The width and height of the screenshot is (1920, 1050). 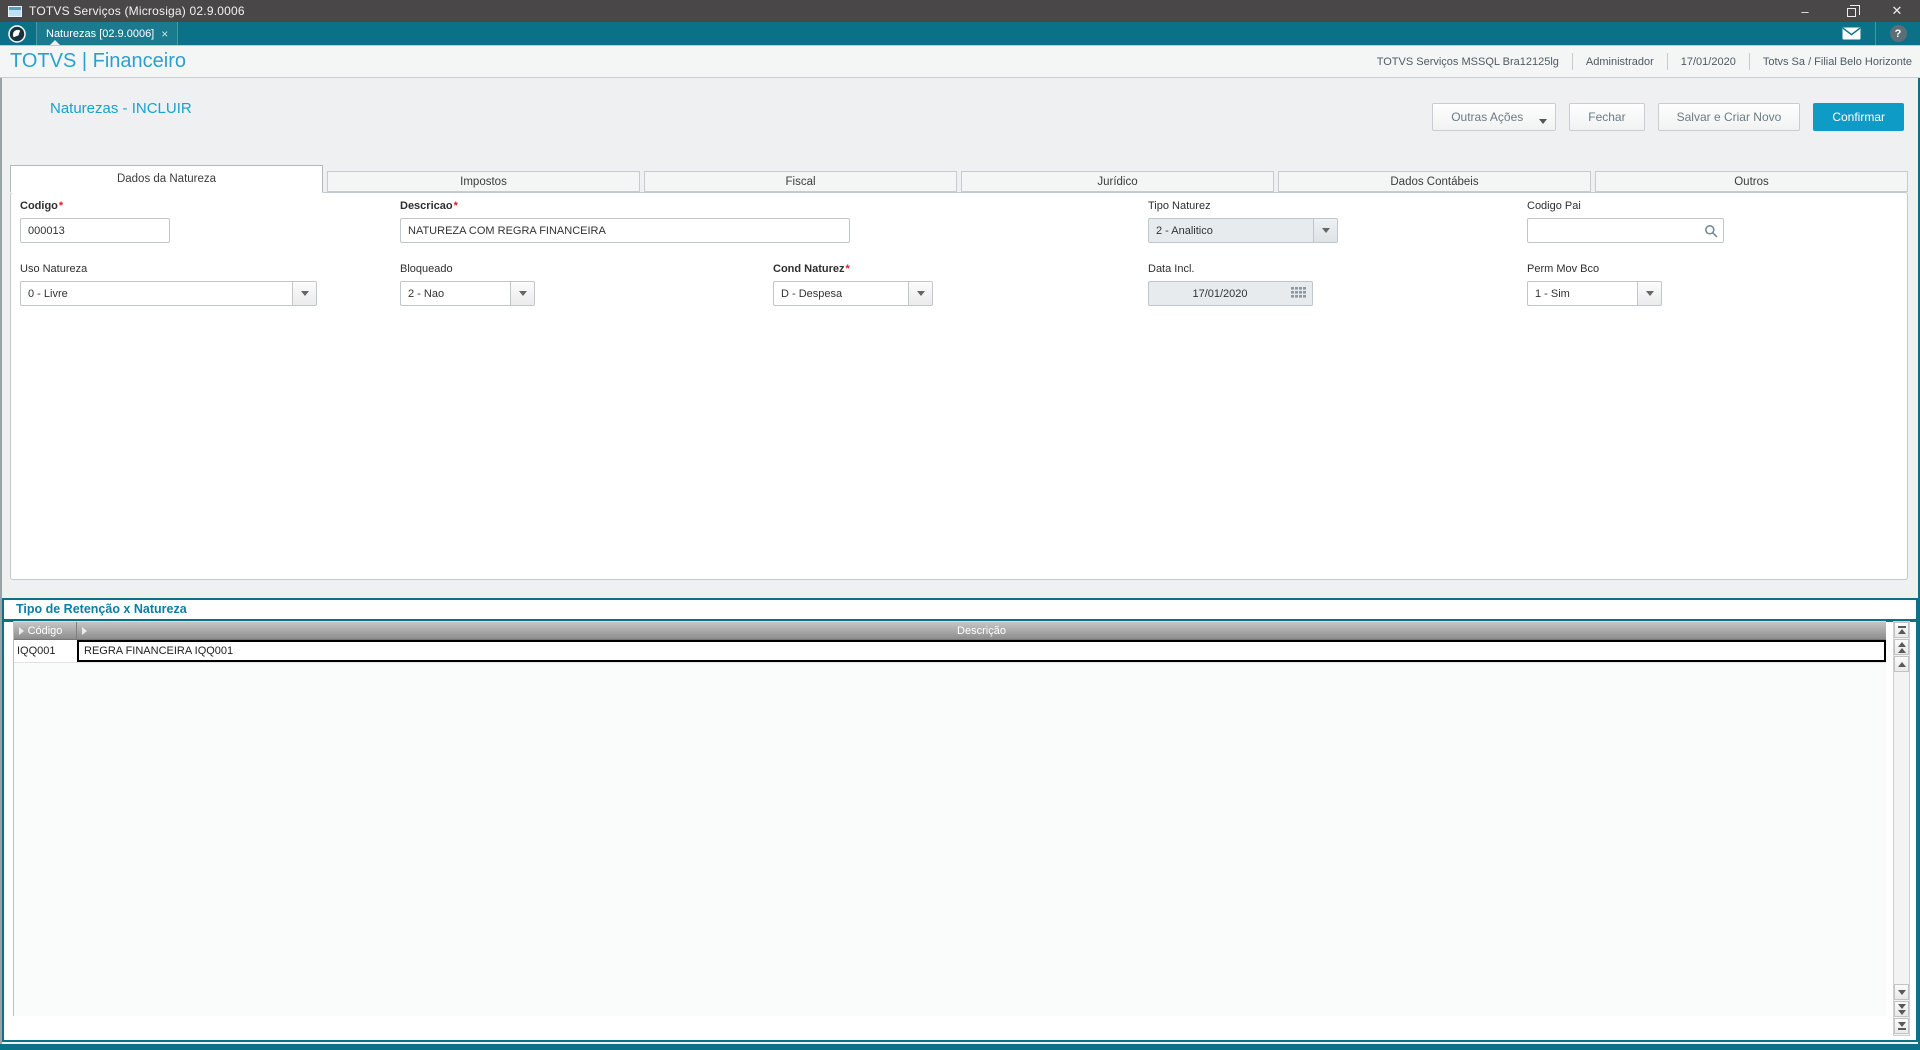 I want to click on tab-close-icon: ×, so click(x=164, y=34).